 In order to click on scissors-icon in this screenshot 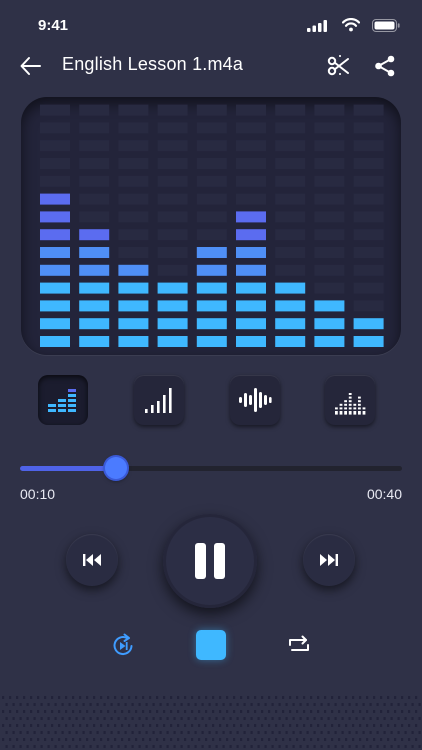, I will do `click(339, 66)`.